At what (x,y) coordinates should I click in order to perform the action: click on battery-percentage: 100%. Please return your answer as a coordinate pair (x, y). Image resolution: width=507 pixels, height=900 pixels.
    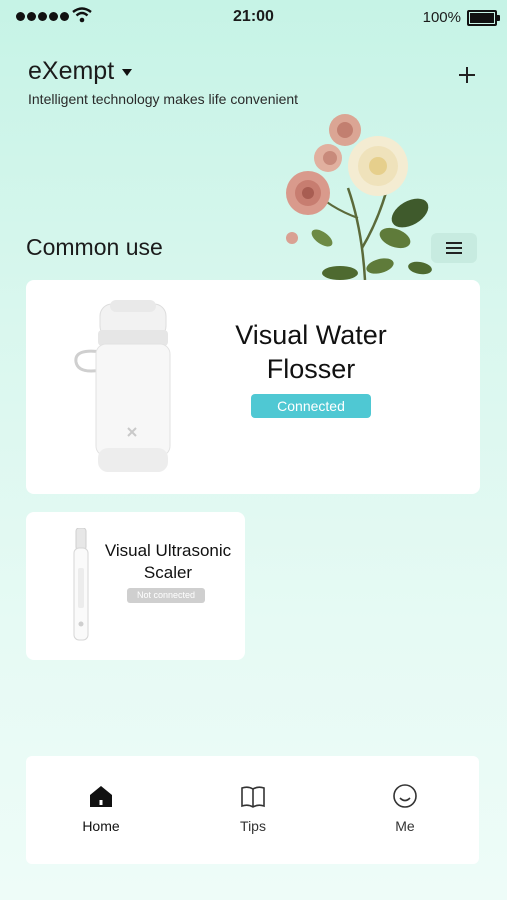
    Looking at the image, I should click on (441, 17).